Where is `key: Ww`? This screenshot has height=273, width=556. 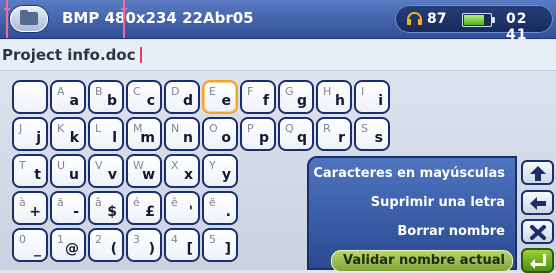
key: Ww is located at coordinates (144, 171).